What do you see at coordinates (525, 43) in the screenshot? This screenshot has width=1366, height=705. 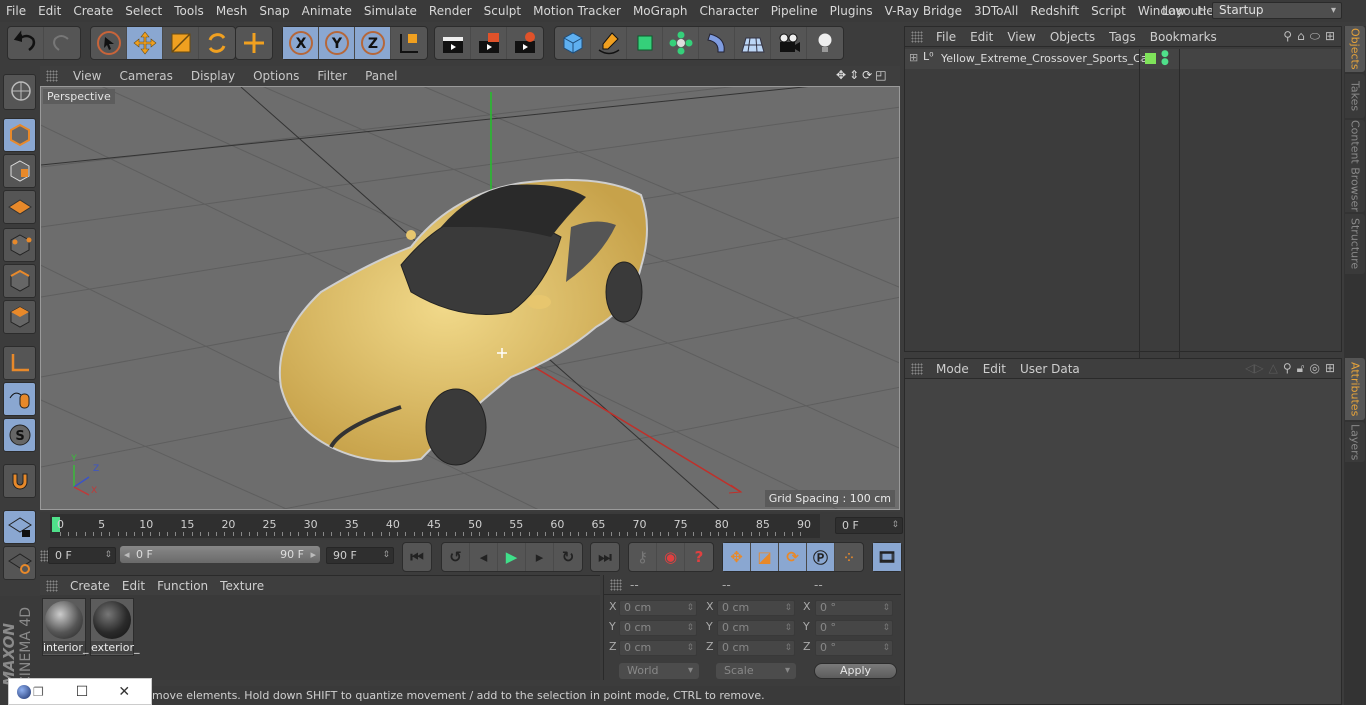 I see `render-settings-button` at bounding box center [525, 43].